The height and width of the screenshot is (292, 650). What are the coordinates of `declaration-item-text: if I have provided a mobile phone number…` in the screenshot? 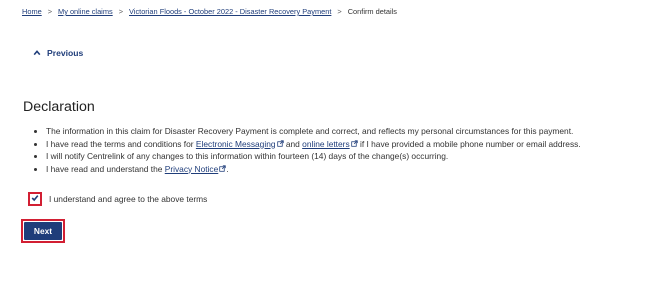 It's located at (469, 143).